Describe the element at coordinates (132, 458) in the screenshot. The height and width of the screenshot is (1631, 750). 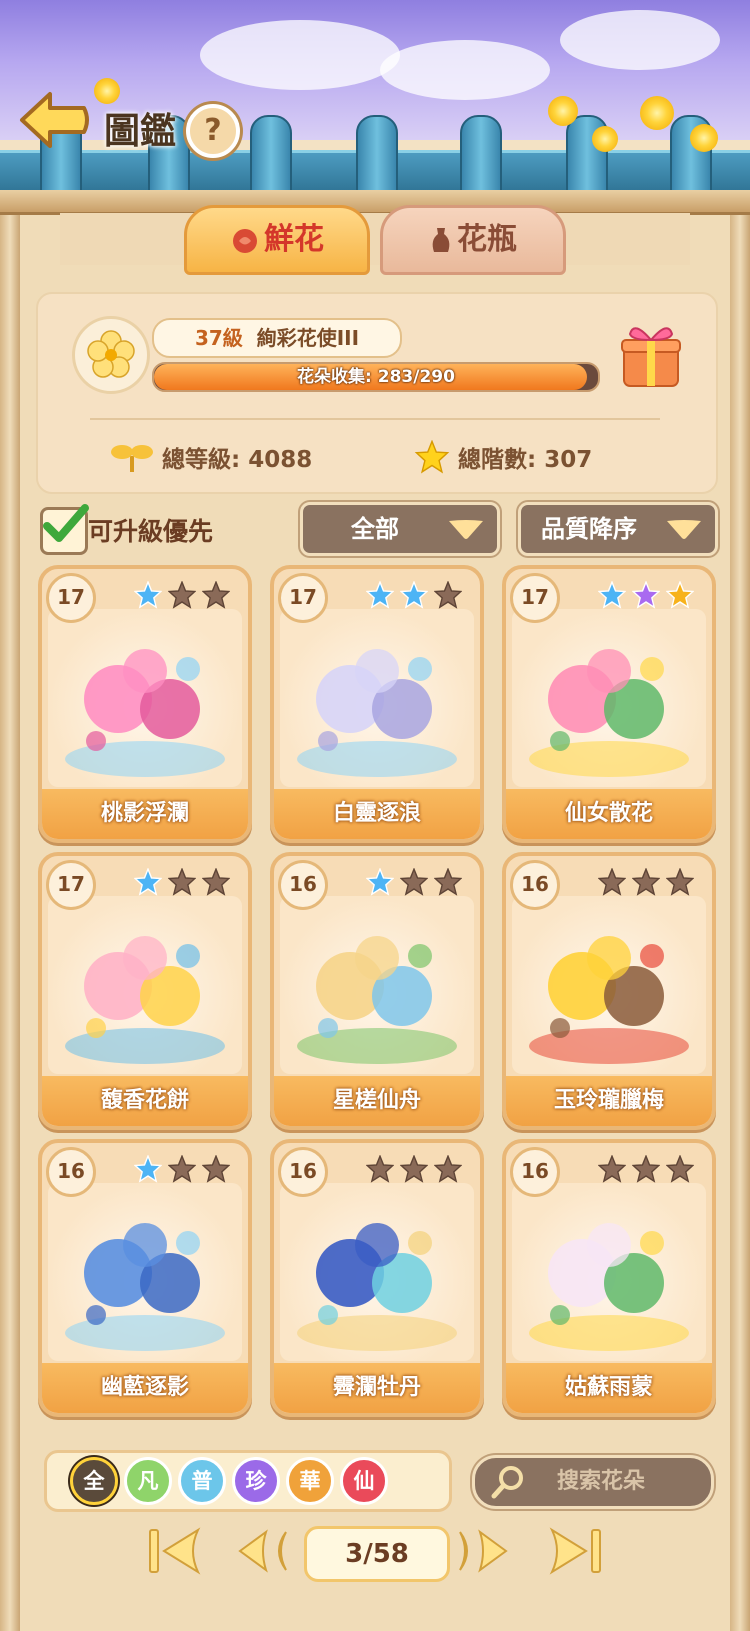
I see `sprout-icon` at that location.